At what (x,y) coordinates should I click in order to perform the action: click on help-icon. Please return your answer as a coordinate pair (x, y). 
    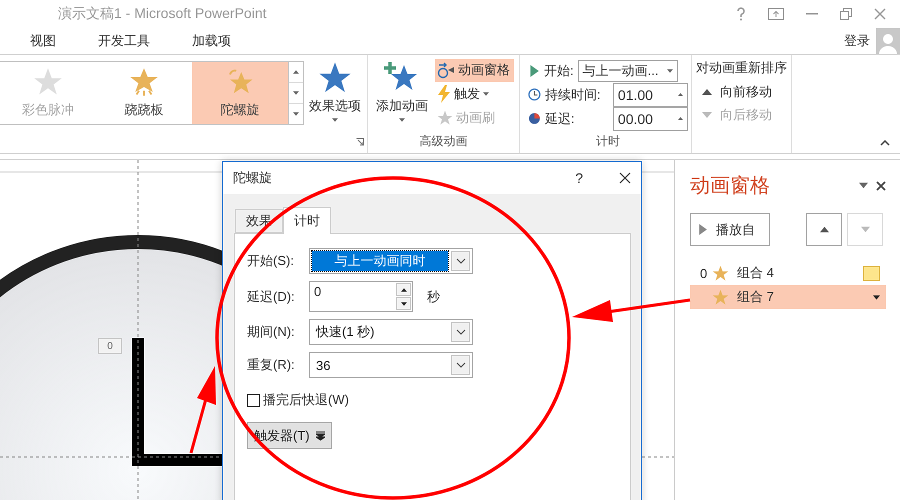
    Looking at the image, I should click on (741, 13).